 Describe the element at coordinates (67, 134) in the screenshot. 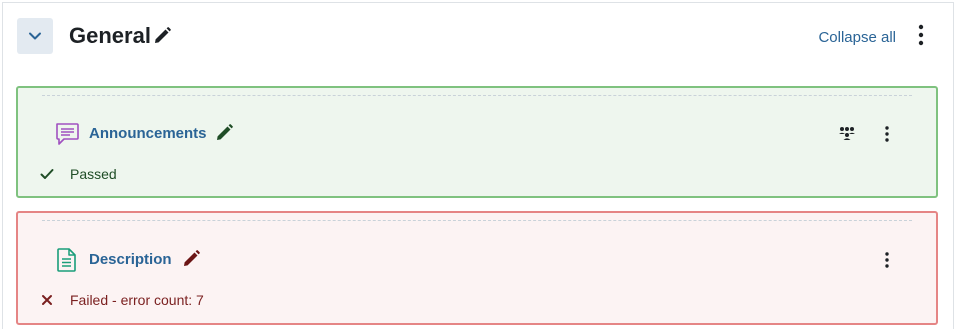

I see `forum-icon` at that location.